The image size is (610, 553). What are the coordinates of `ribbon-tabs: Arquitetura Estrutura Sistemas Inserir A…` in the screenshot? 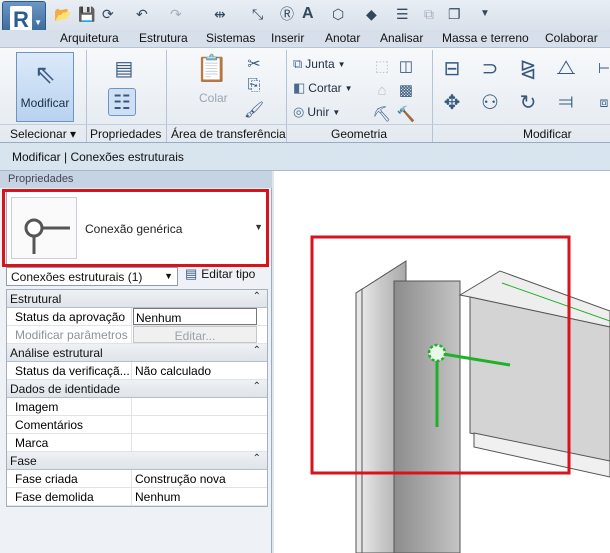 It's located at (305, 38).